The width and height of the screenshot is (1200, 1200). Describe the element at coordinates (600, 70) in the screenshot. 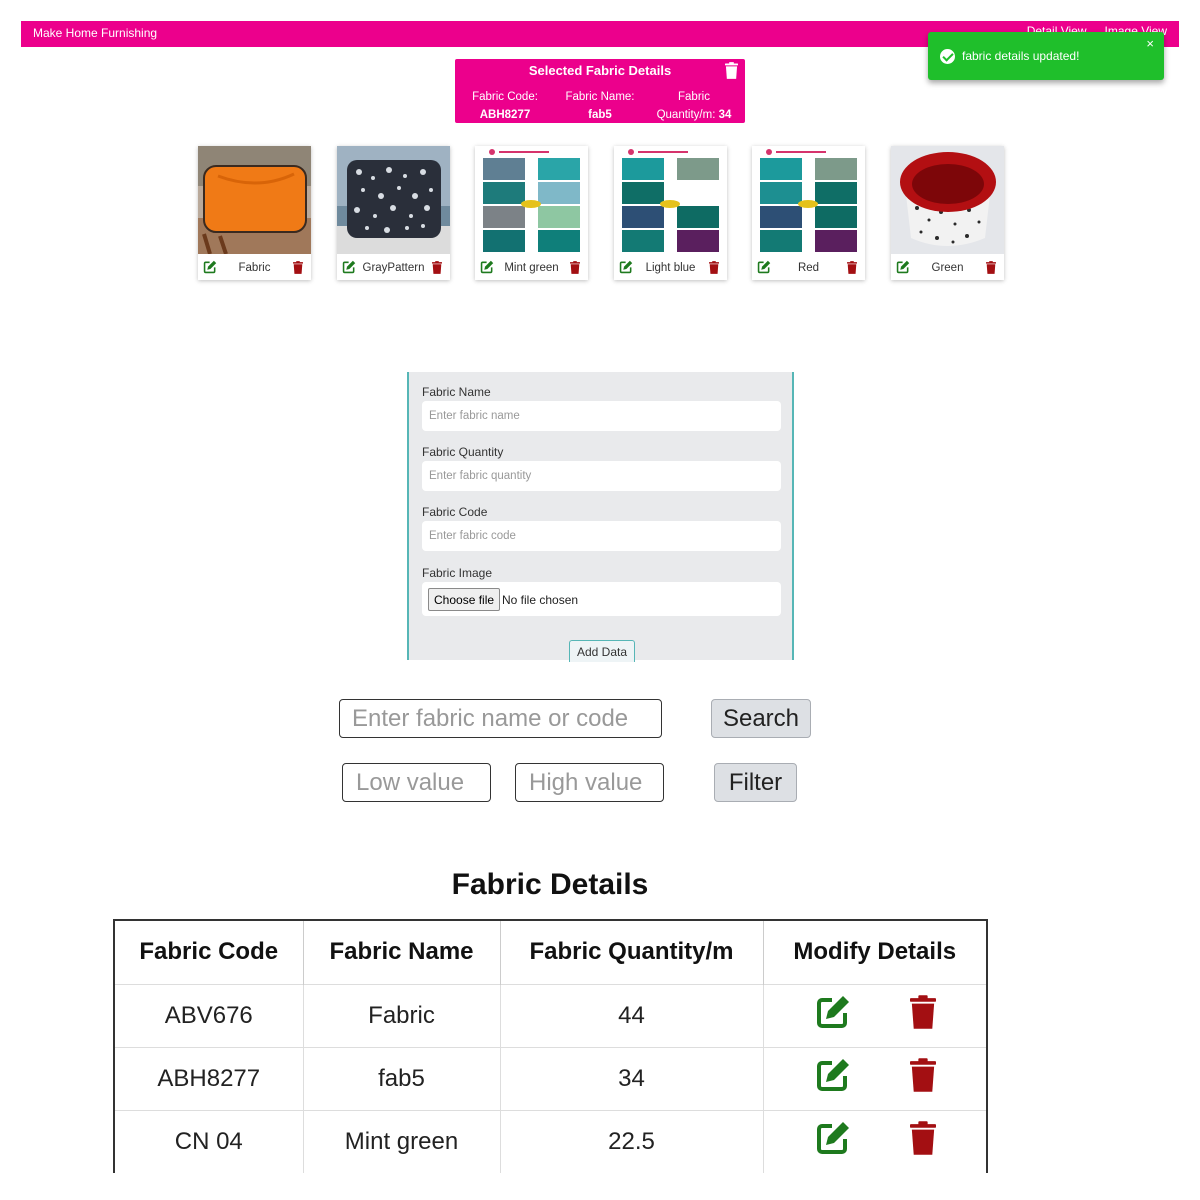

I see `selected-fabric-title: Selected Fabric Details` at that location.